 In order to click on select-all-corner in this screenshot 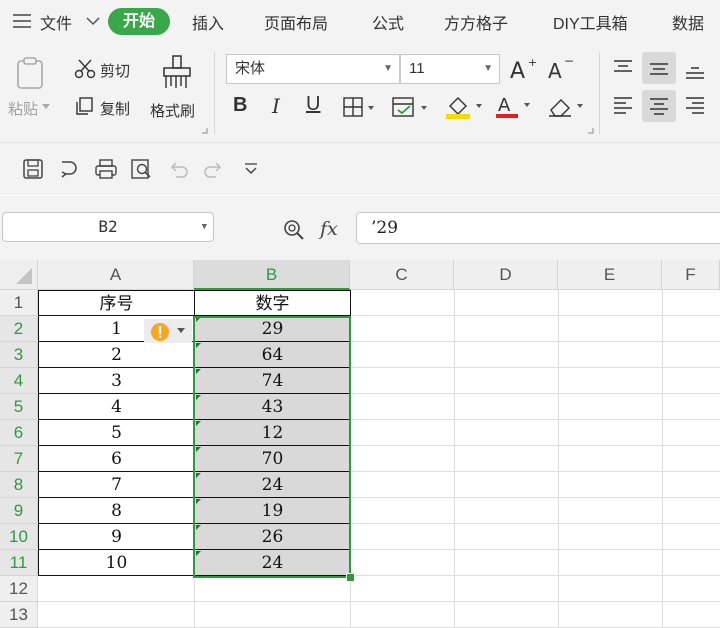, I will do `click(19, 275)`.